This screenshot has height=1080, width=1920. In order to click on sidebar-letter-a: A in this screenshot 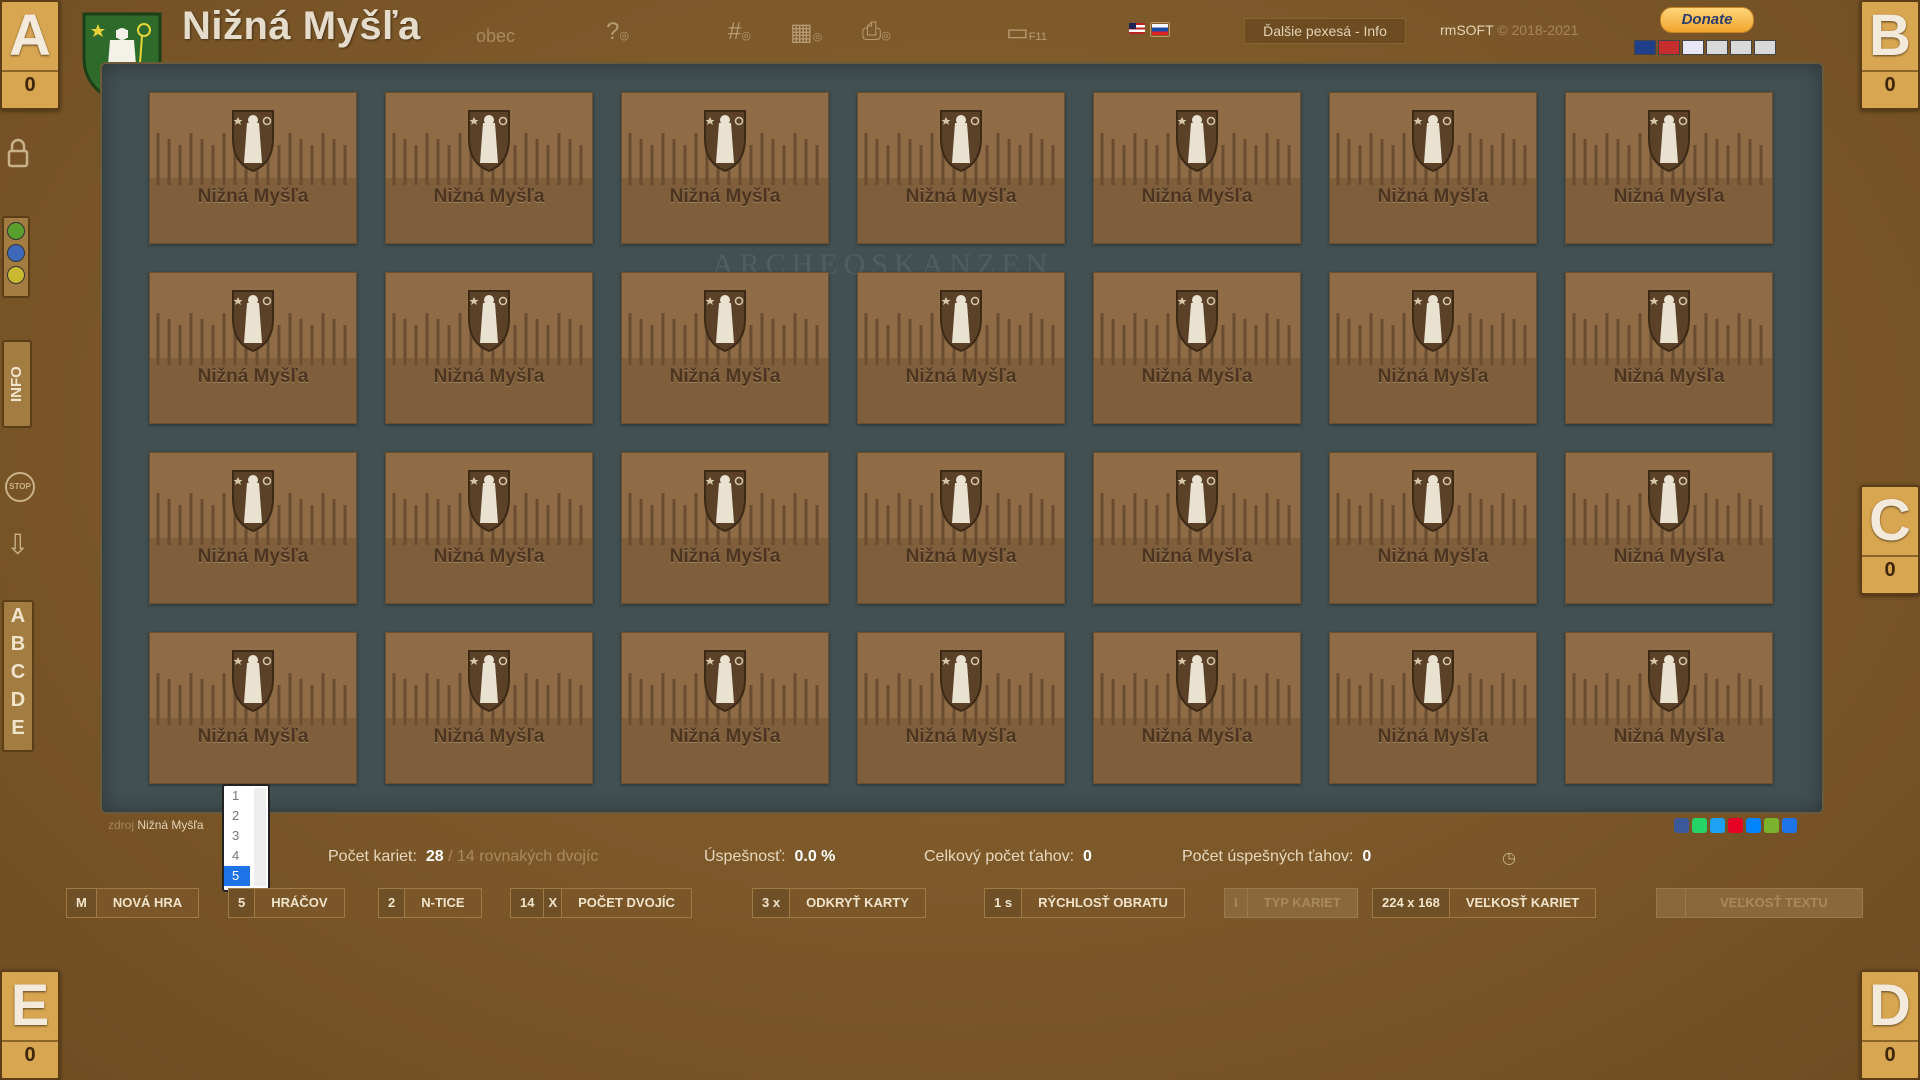, I will do `click(18, 616)`.